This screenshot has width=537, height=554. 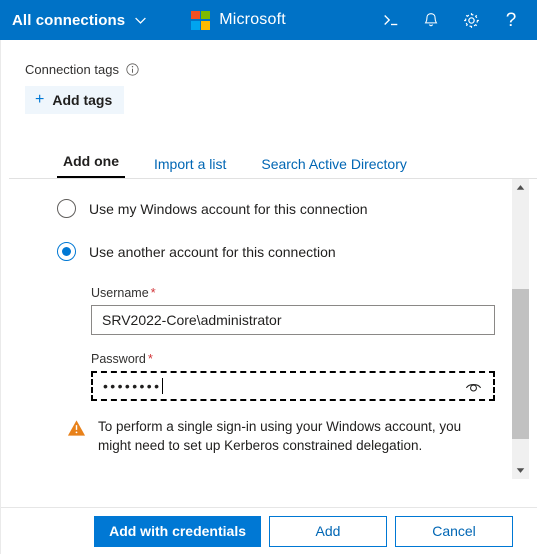 I want to click on microsoft-brand: Microsoft, so click(x=238, y=20).